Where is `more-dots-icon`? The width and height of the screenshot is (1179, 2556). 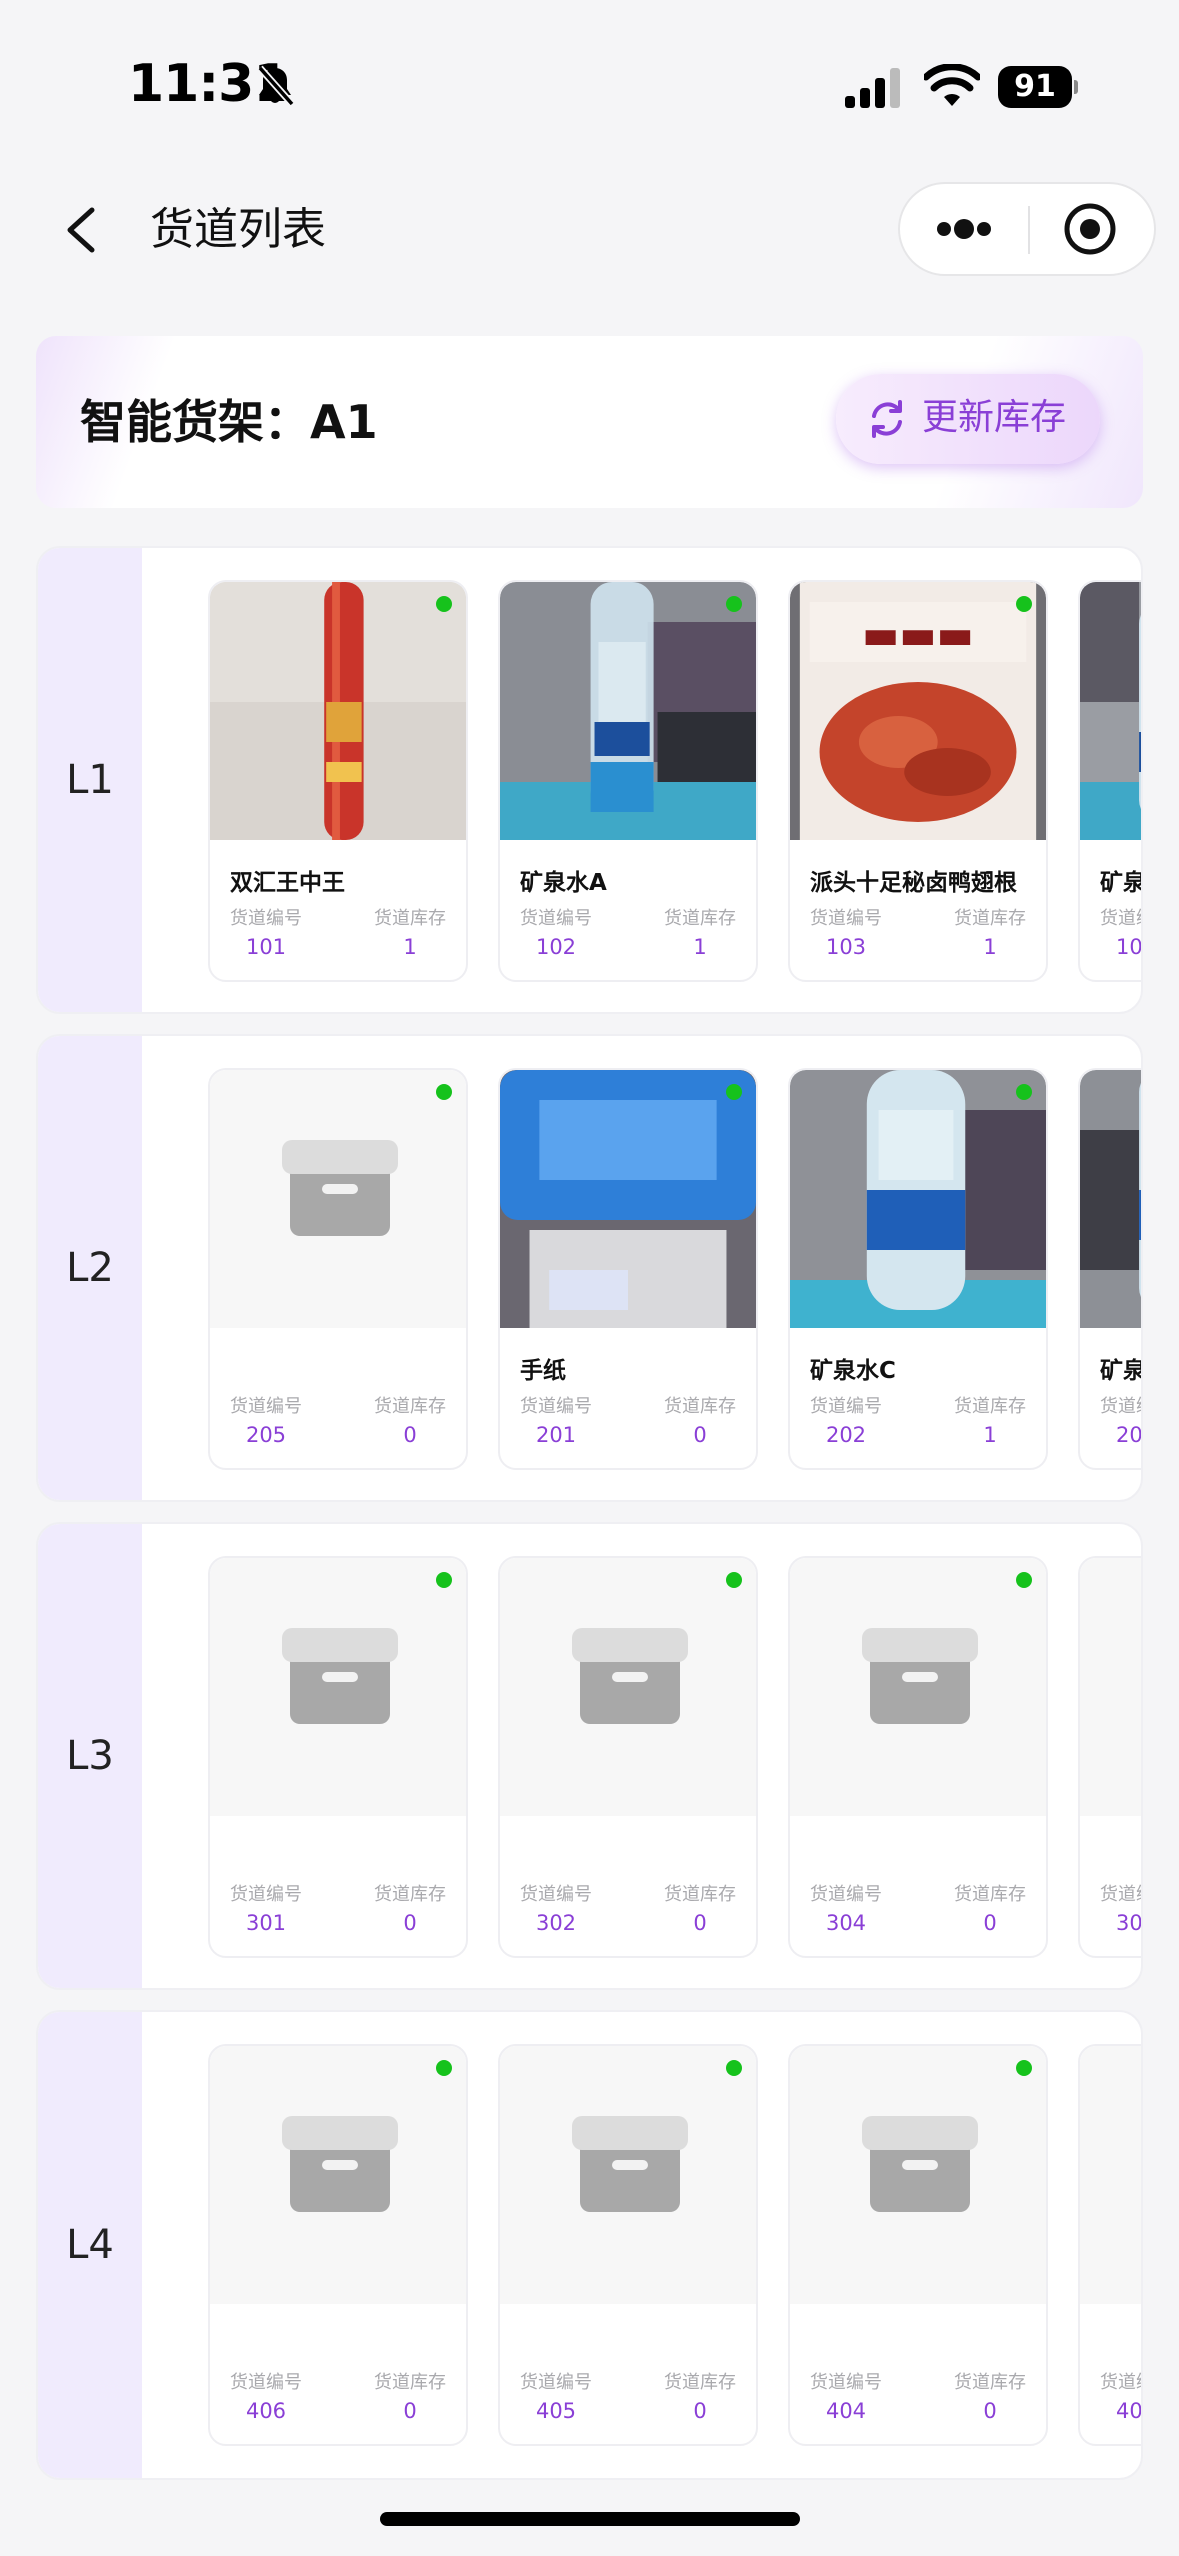 more-dots-icon is located at coordinates (964, 229).